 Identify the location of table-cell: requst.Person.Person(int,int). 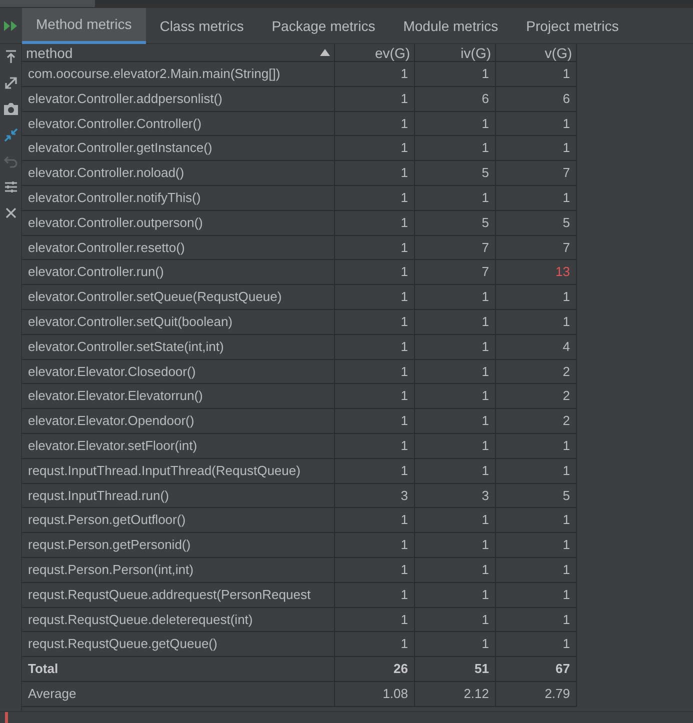
(178, 570).